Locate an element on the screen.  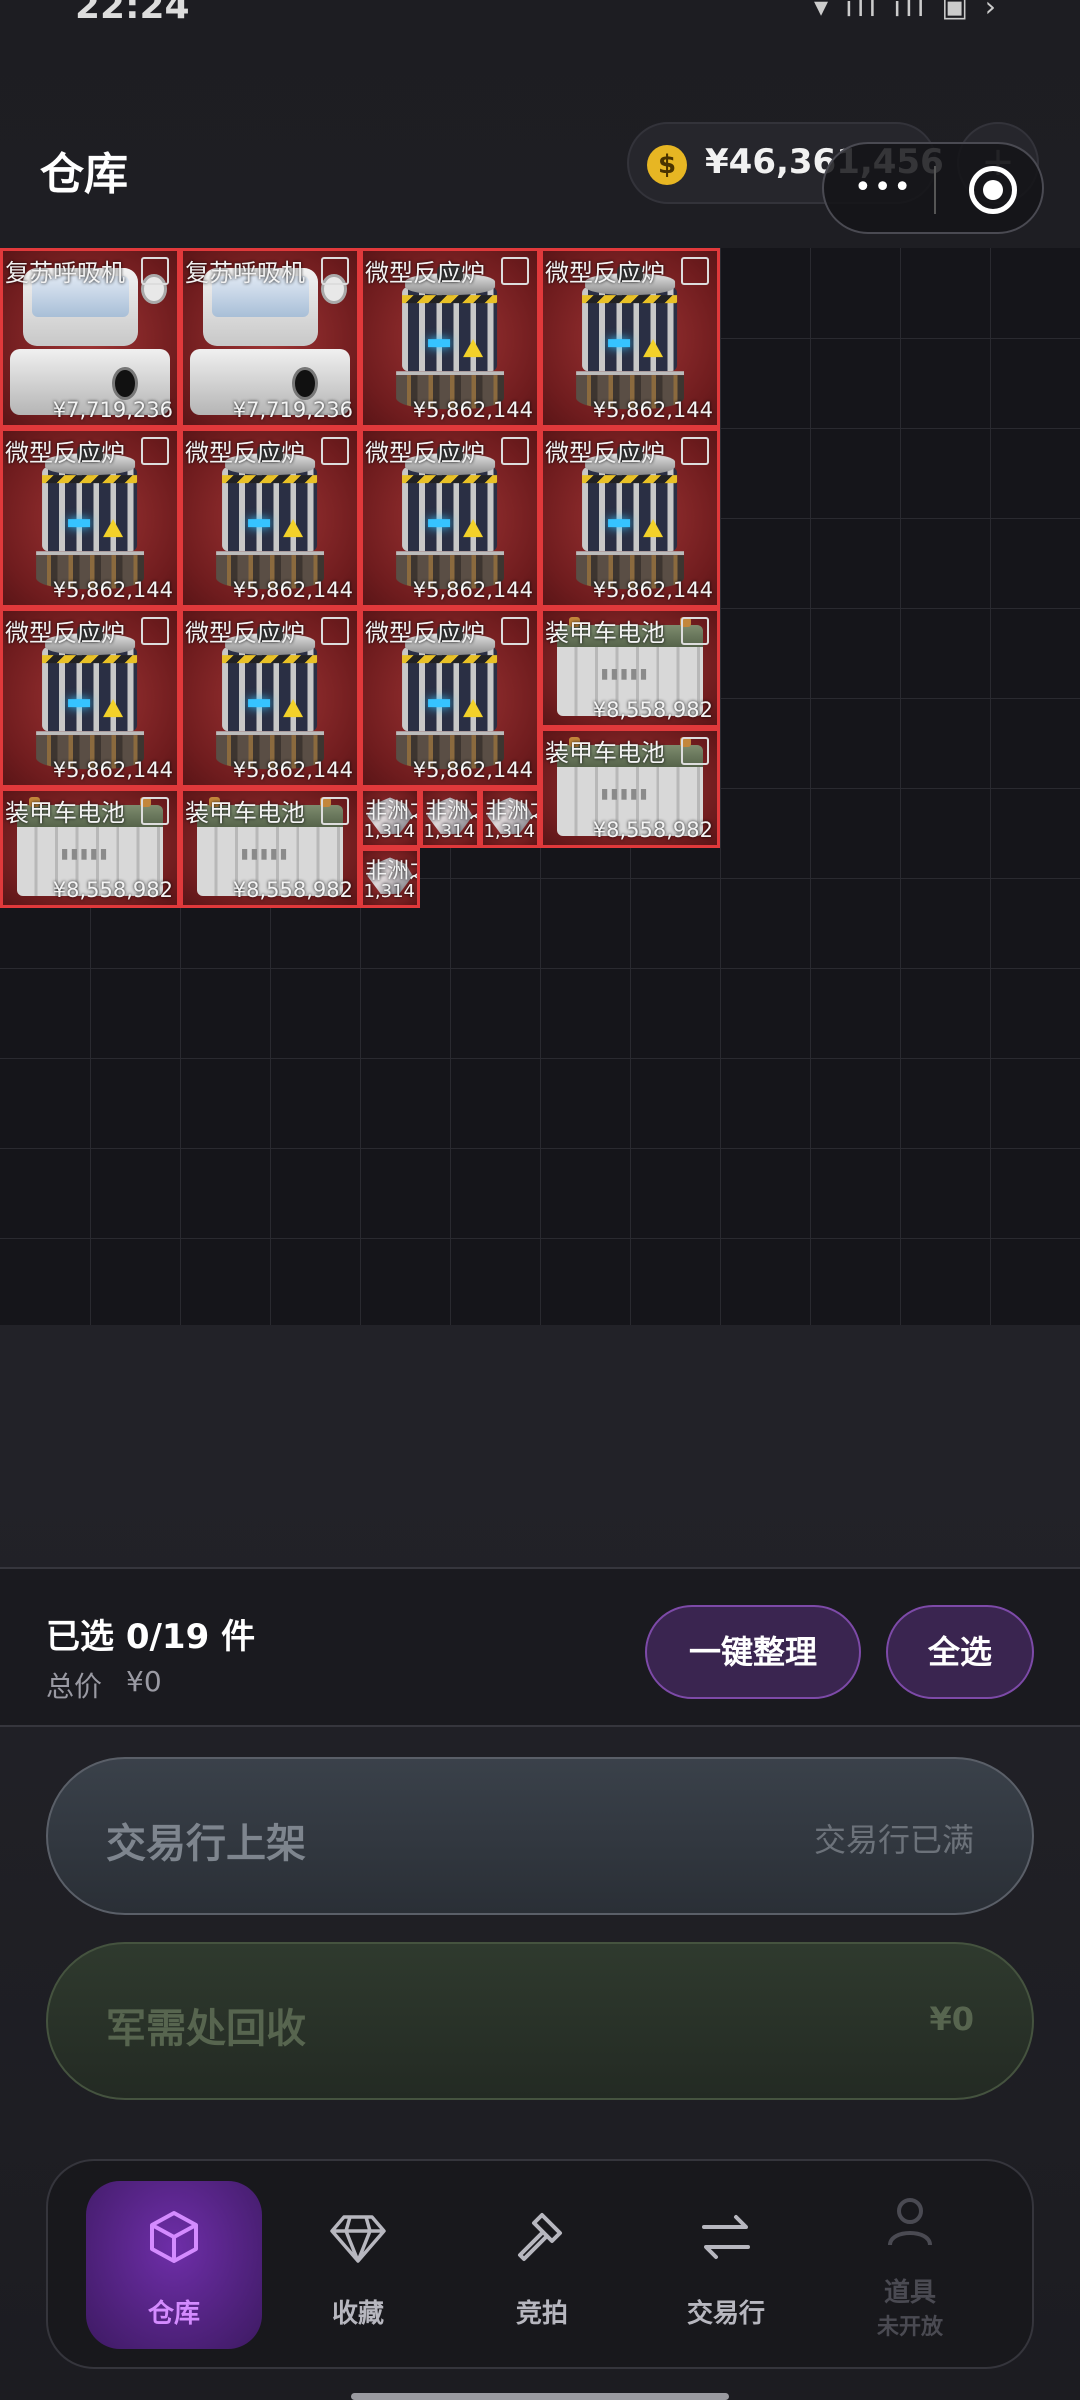
item-name: 复苏呼吸机 is located at coordinates (245, 273).